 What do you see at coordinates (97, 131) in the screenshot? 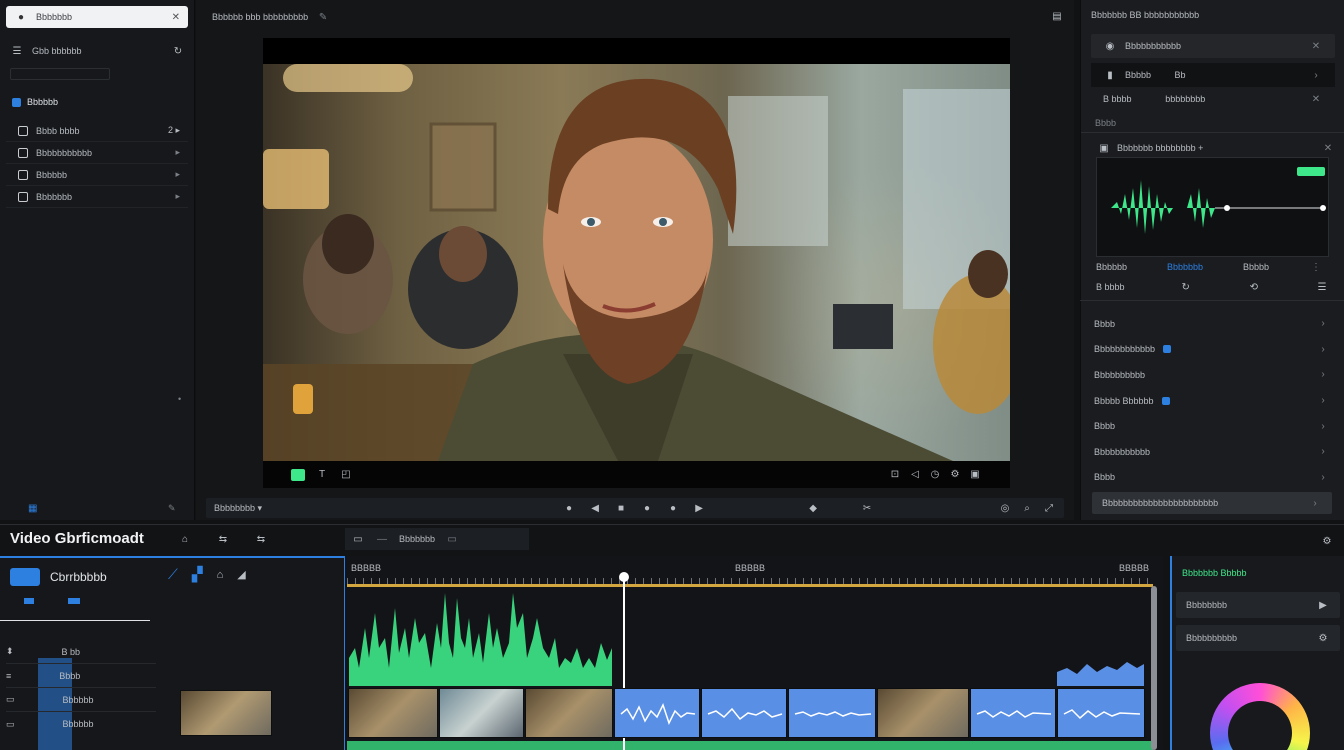
I see `sidebar-item: Bbbb bbbb 2 ▸` at bounding box center [97, 131].